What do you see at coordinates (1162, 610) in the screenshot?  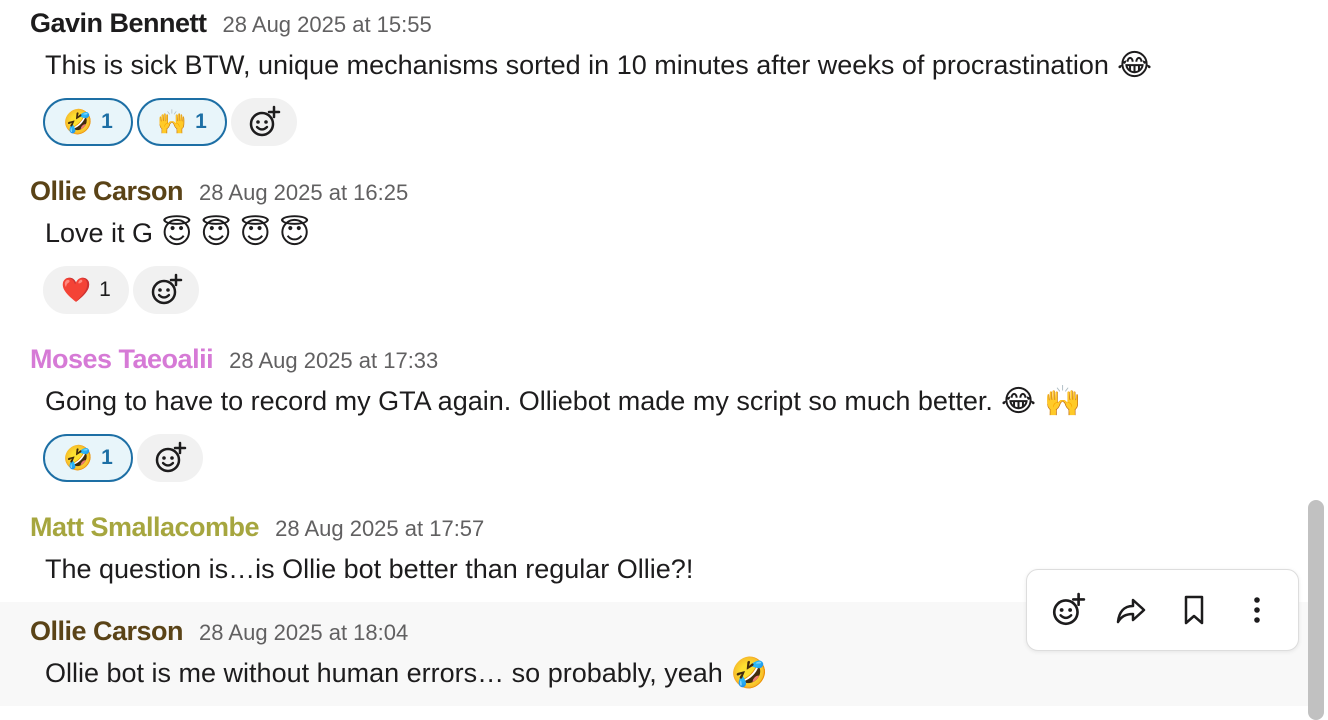 I see `message-actions-toolbar` at bounding box center [1162, 610].